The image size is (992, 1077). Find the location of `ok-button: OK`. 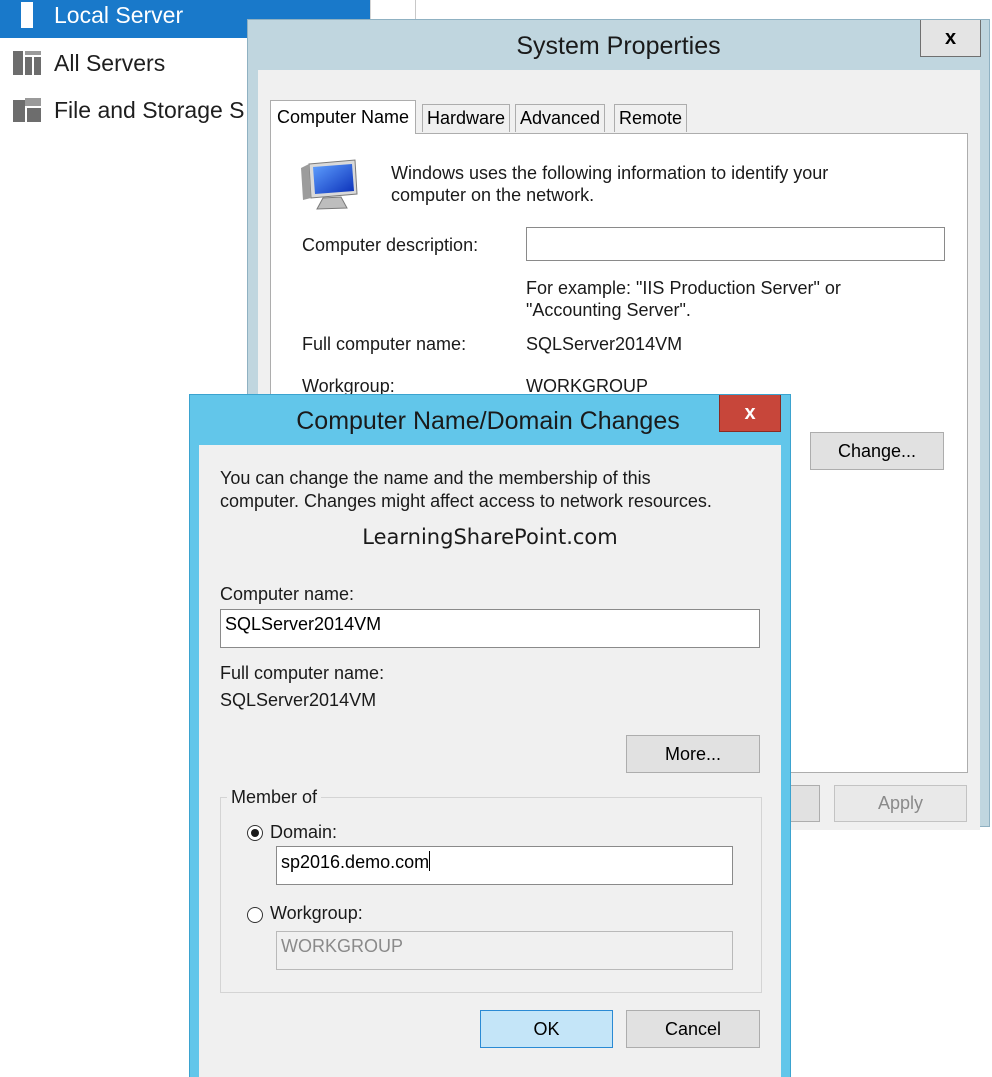

ok-button: OK is located at coordinates (546, 1029).